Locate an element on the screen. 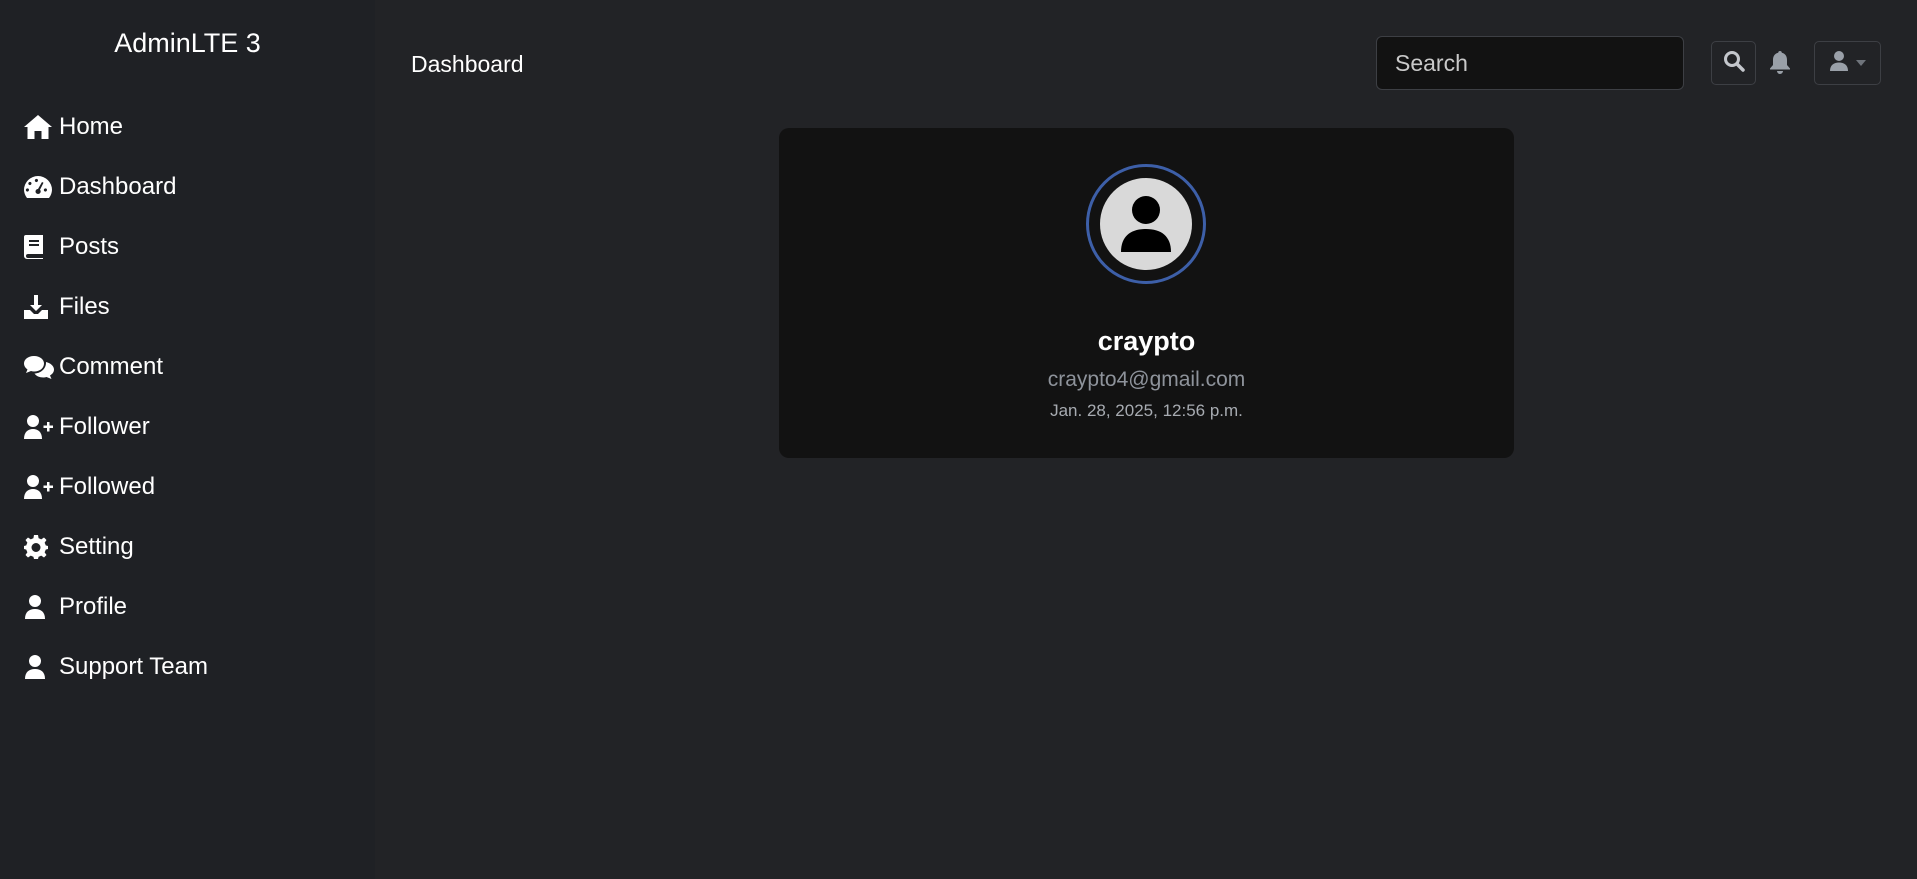 The image size is (1917, 879). user-menu-dropdown is located at coordinates (1847, 63).